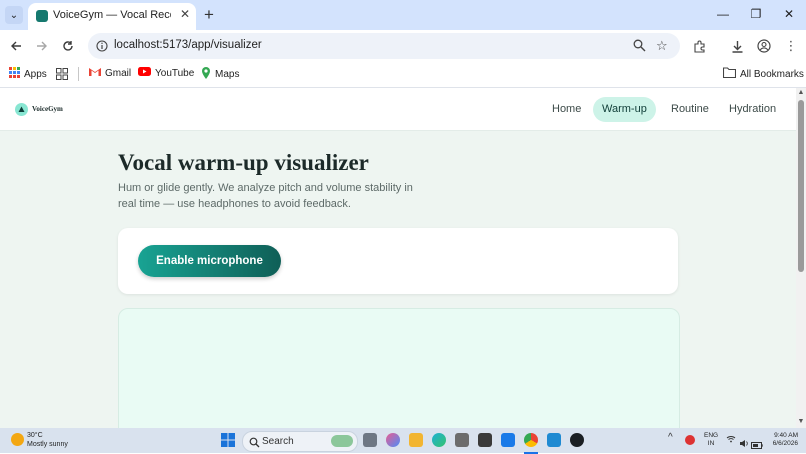 The image size is (806, 454). I want to click on search-highlight-icon, so click(342, 441).